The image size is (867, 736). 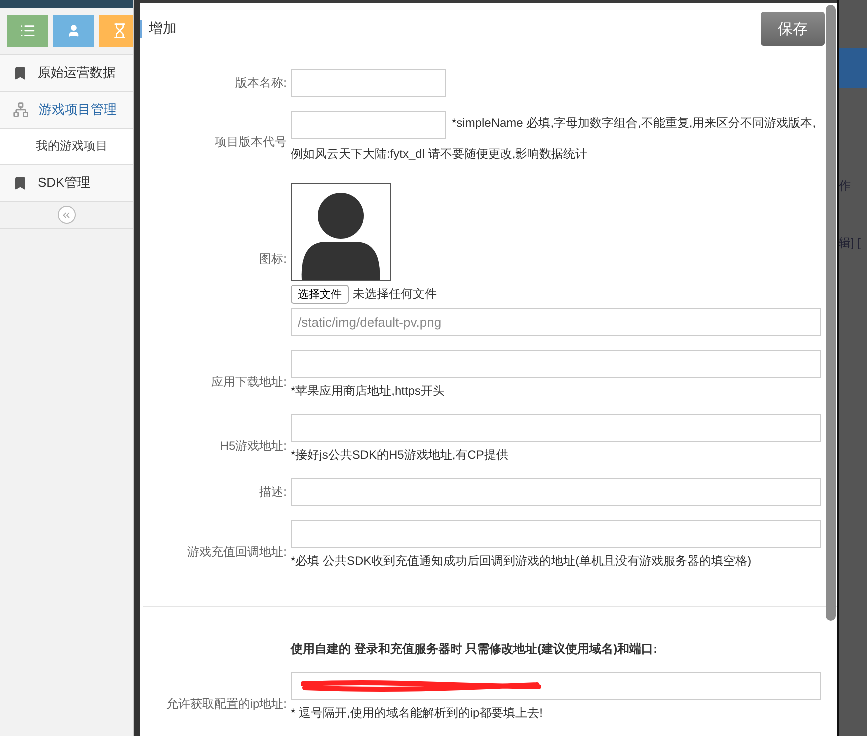 What do you see at coordinates (226, 704) in the screenshot?
I see `field-label: 允许获取配置的ip地址:` at bounding box center [226, 704].